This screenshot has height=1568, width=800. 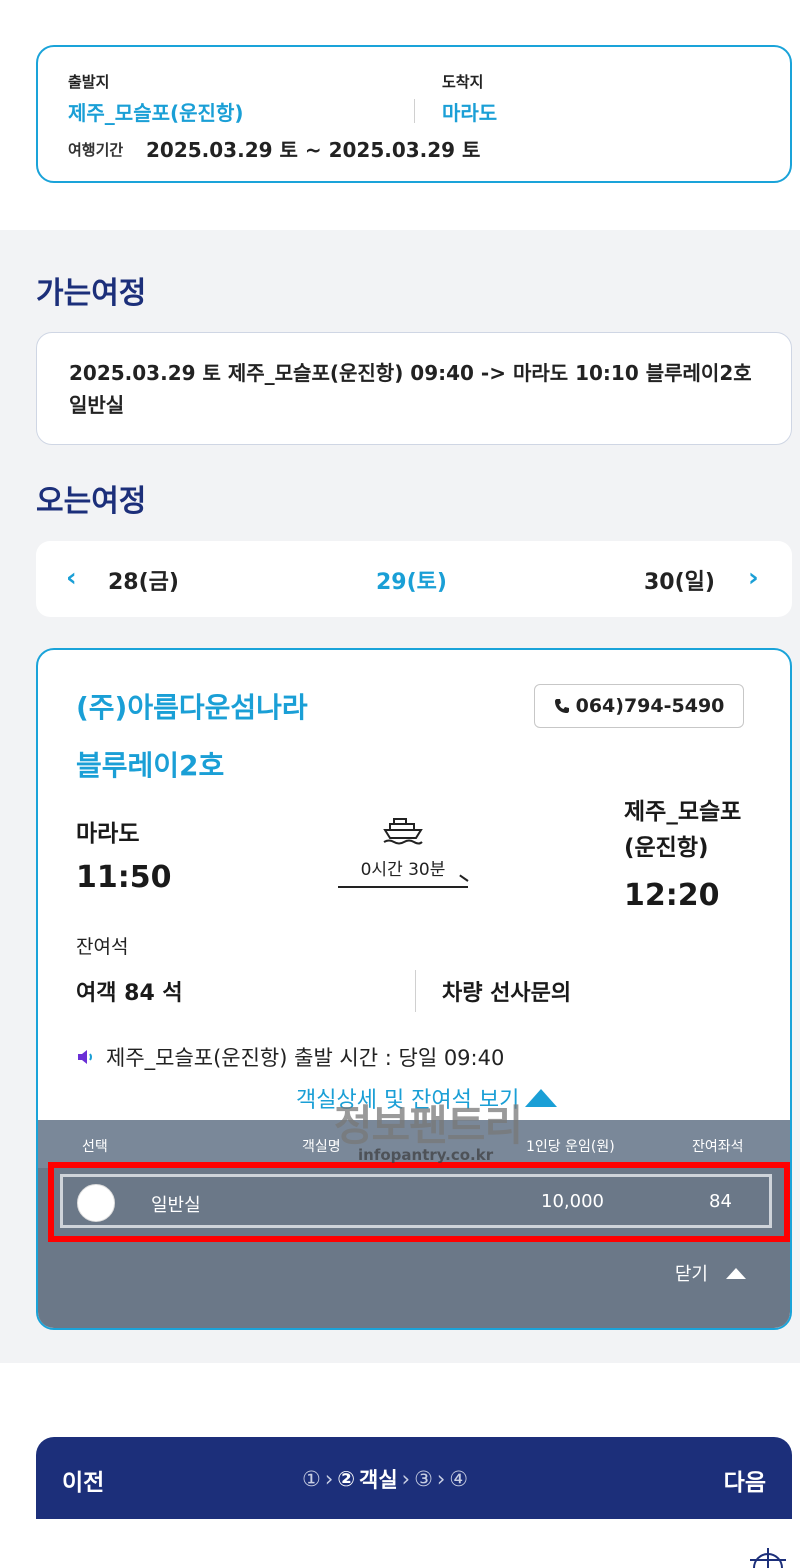 I want to click on step-2-label: 객실, so click(x=378, y=1480).